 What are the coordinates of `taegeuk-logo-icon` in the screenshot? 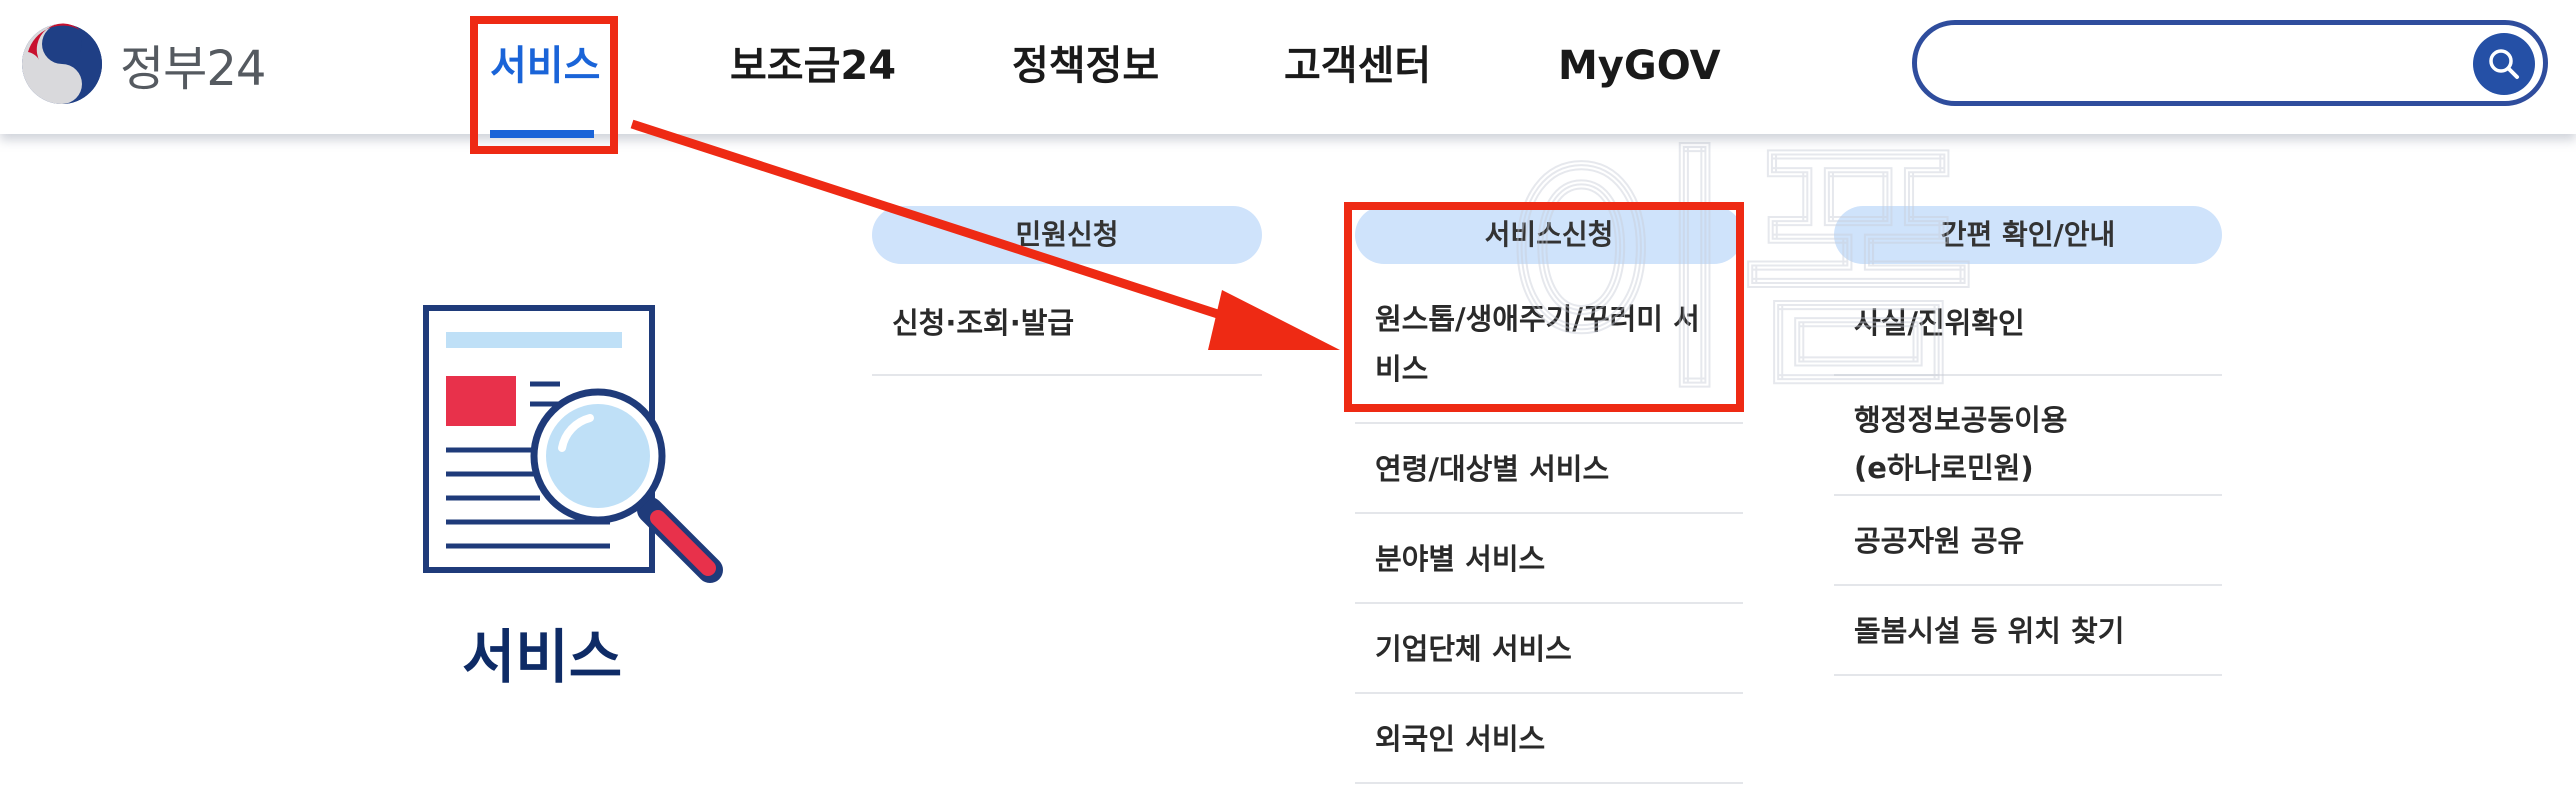 It's located at (62, 63).